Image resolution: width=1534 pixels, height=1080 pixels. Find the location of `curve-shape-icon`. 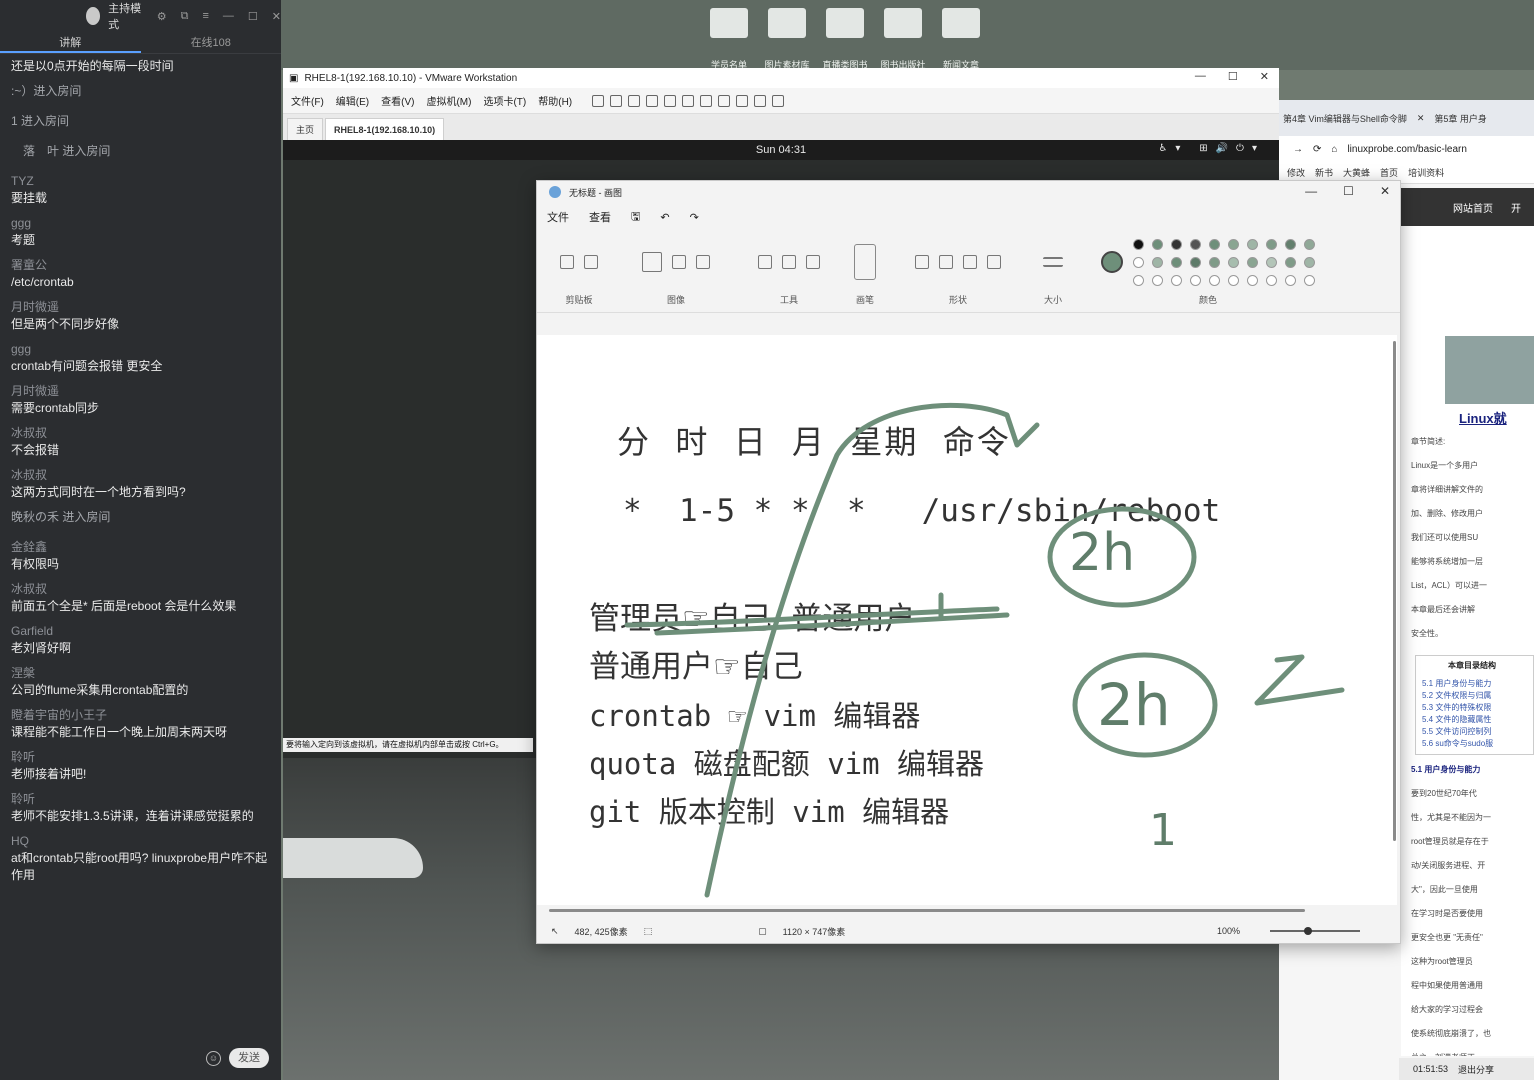

curve-shape-icon is located at coordinates (946, 262).